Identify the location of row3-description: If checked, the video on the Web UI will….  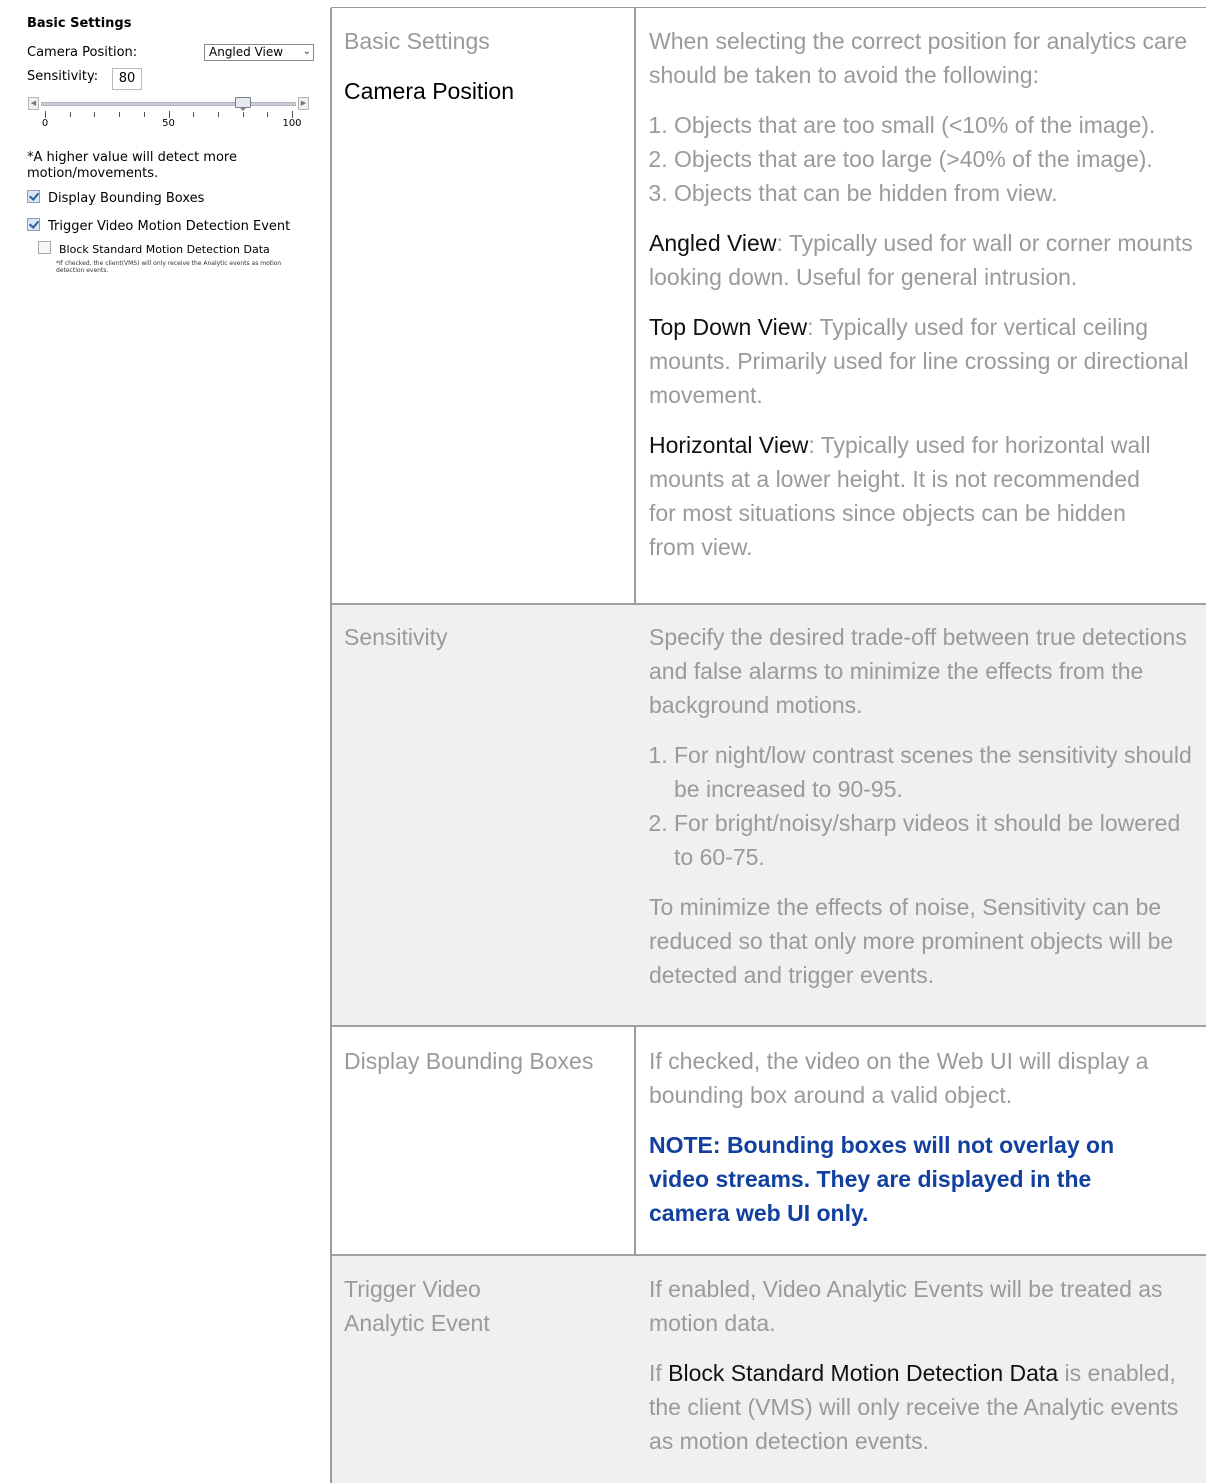
(927, 1145).